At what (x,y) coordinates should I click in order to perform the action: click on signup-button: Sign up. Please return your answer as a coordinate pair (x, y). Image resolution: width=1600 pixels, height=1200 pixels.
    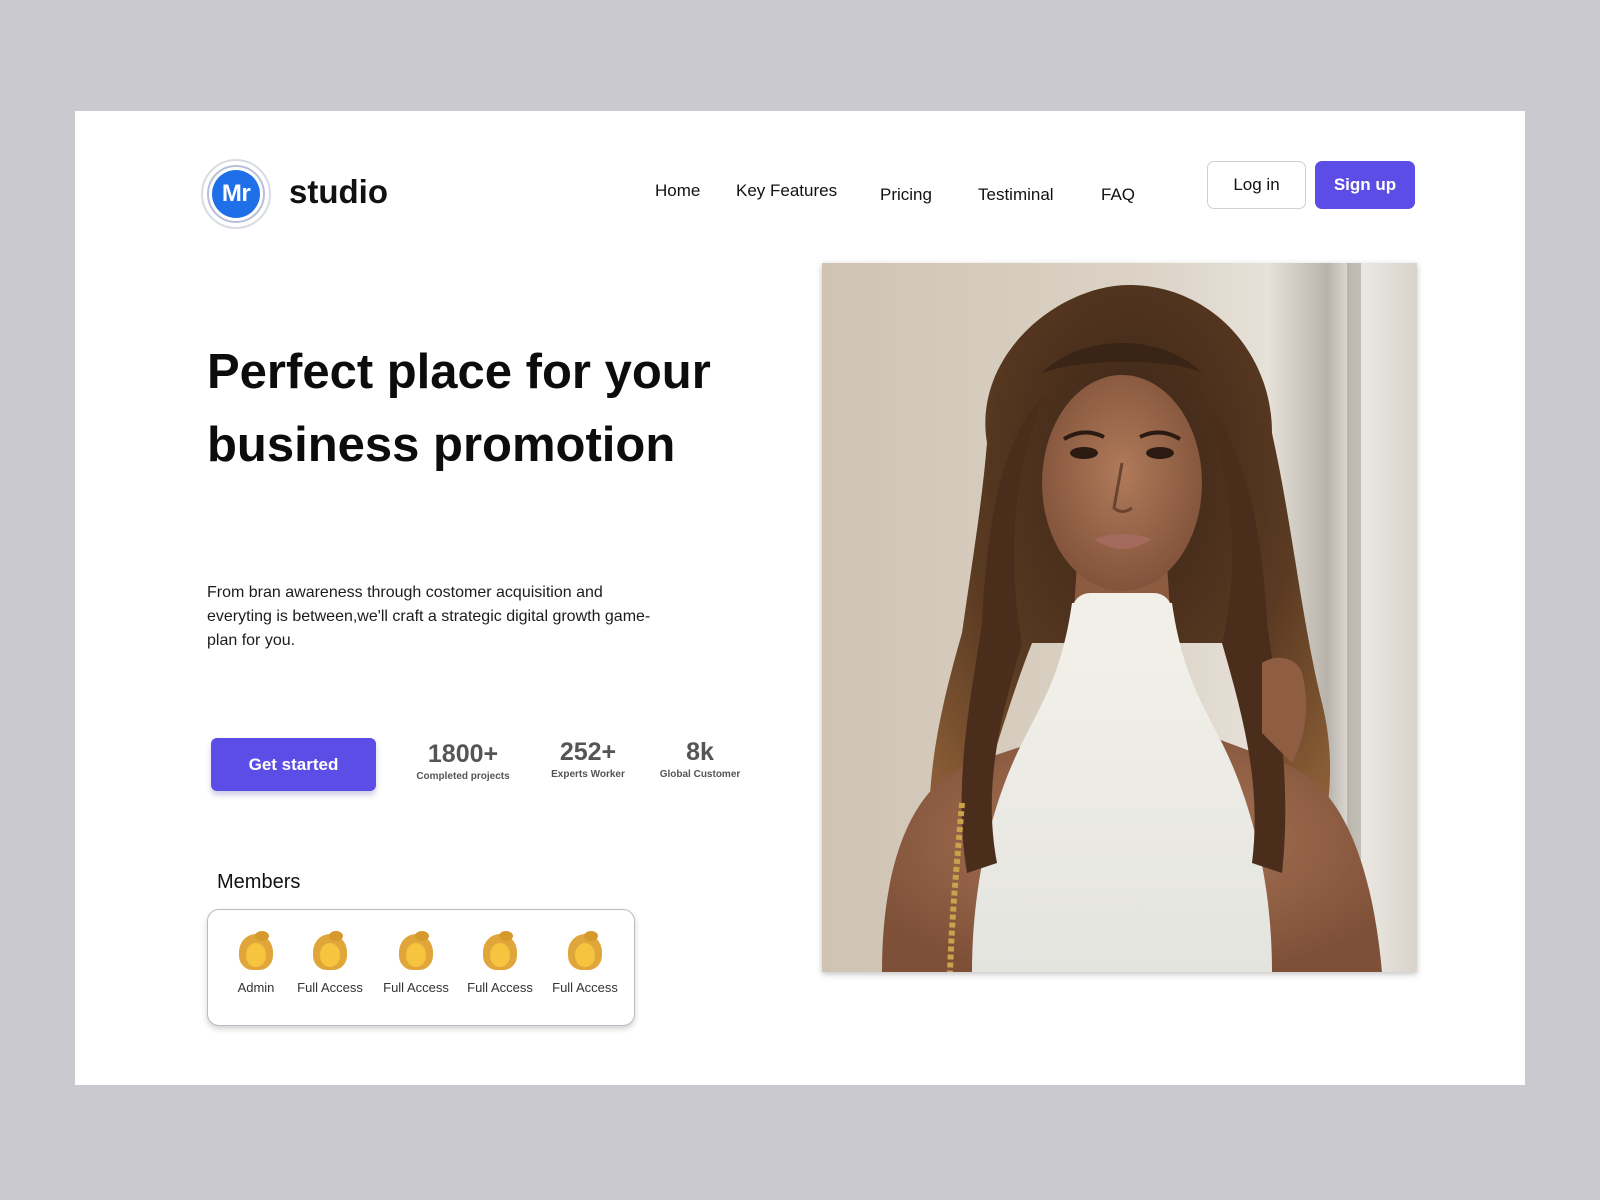
    Looking at the image, I should click on (1365, 185).